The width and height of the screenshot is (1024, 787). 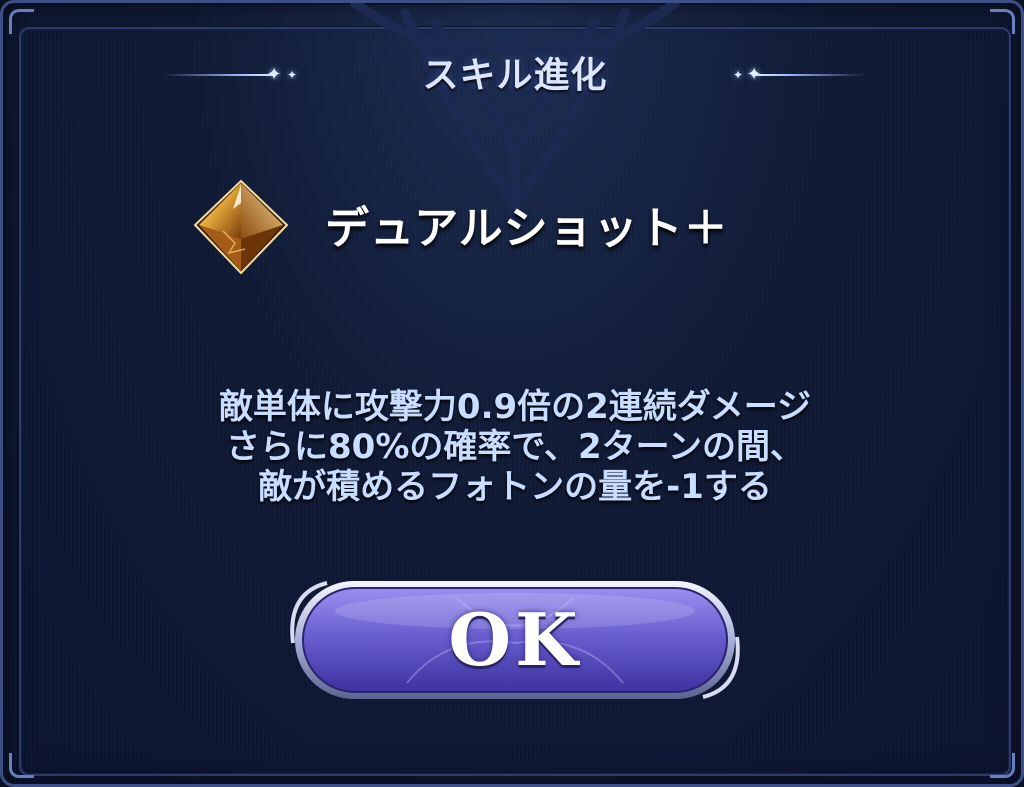 I want to click on amber-crystal-gem-icon, so click(x=241, y=227).